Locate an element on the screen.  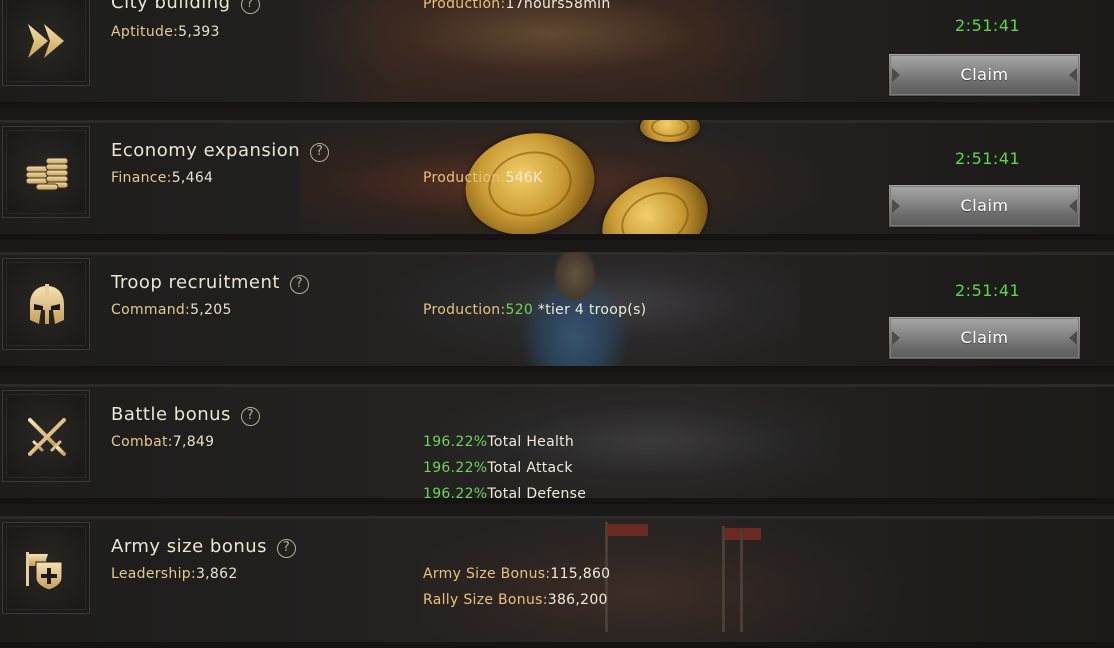
production-text: Production:520 *tier 4 troop(s) is located at coordinates (535, 310).